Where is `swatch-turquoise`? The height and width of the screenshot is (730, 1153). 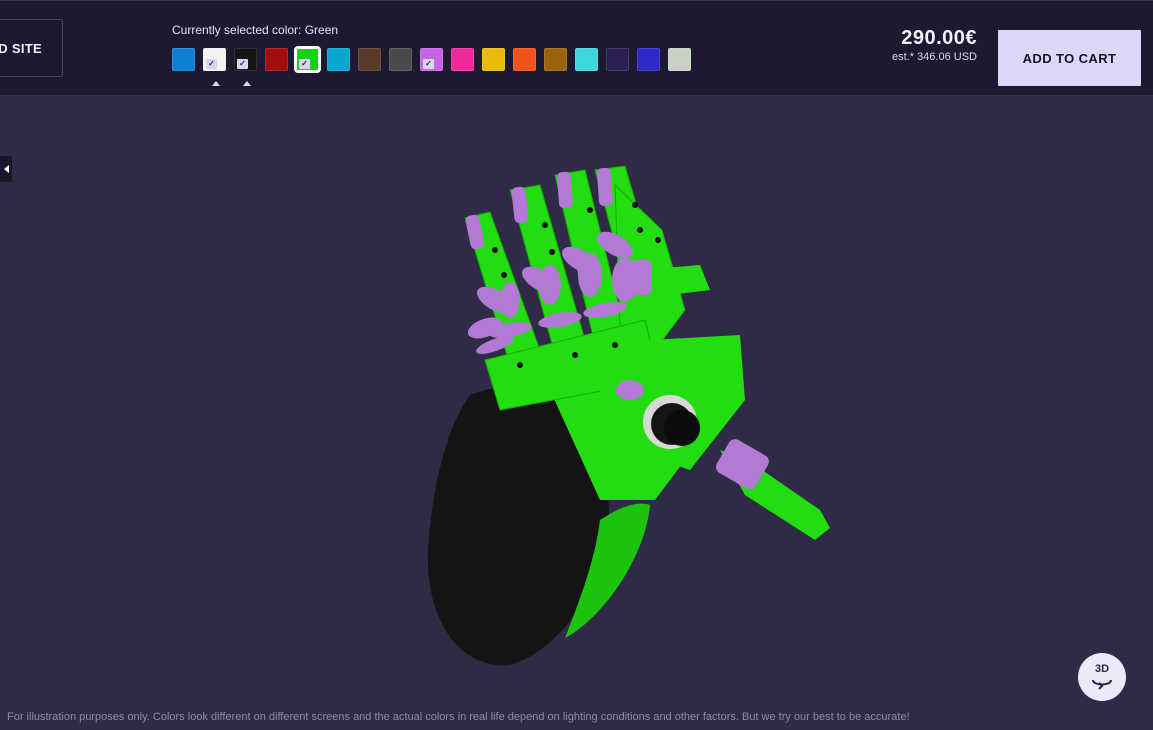
swatch-turquoise is located at coordinates (586, 59).